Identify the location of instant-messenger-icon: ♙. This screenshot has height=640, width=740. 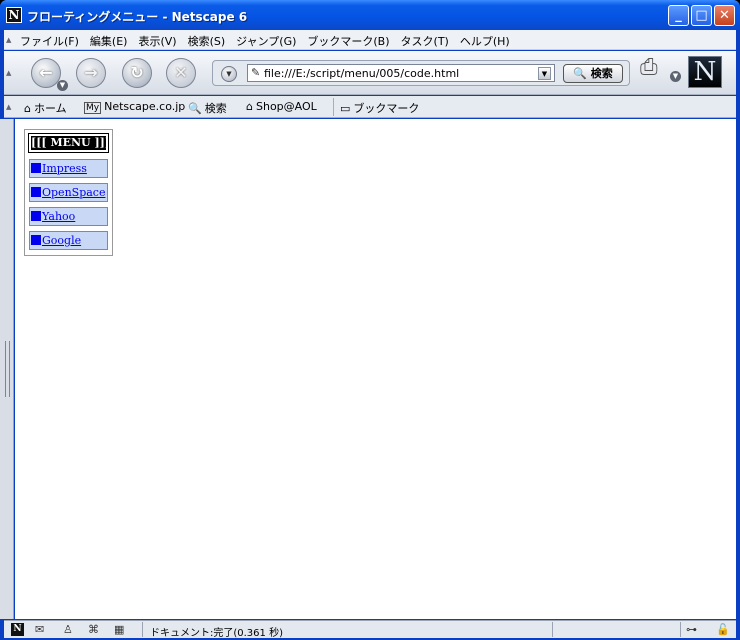
(68, 629).